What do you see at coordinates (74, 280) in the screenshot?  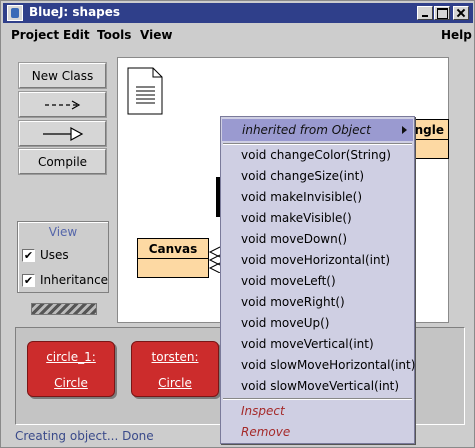 I see `inheritance-label: Inheritance` at bounding box center [74, 280].